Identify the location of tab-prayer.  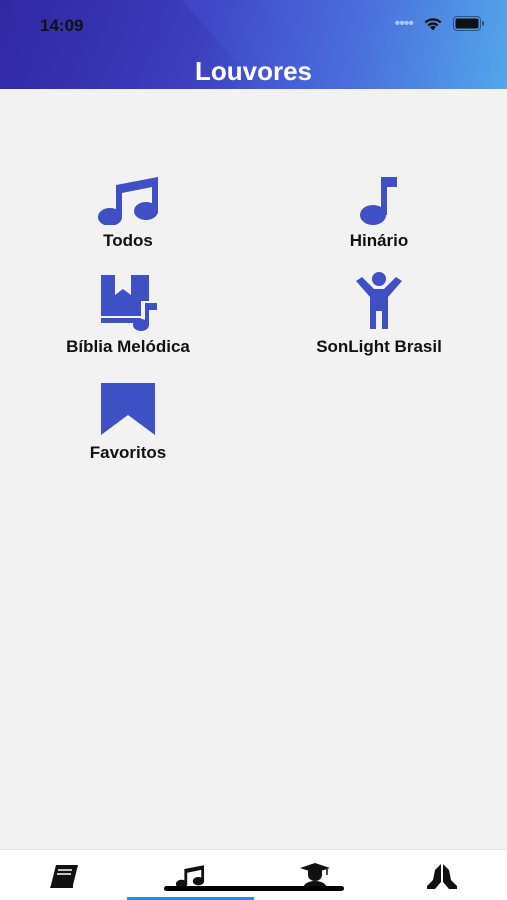
(442, 876).